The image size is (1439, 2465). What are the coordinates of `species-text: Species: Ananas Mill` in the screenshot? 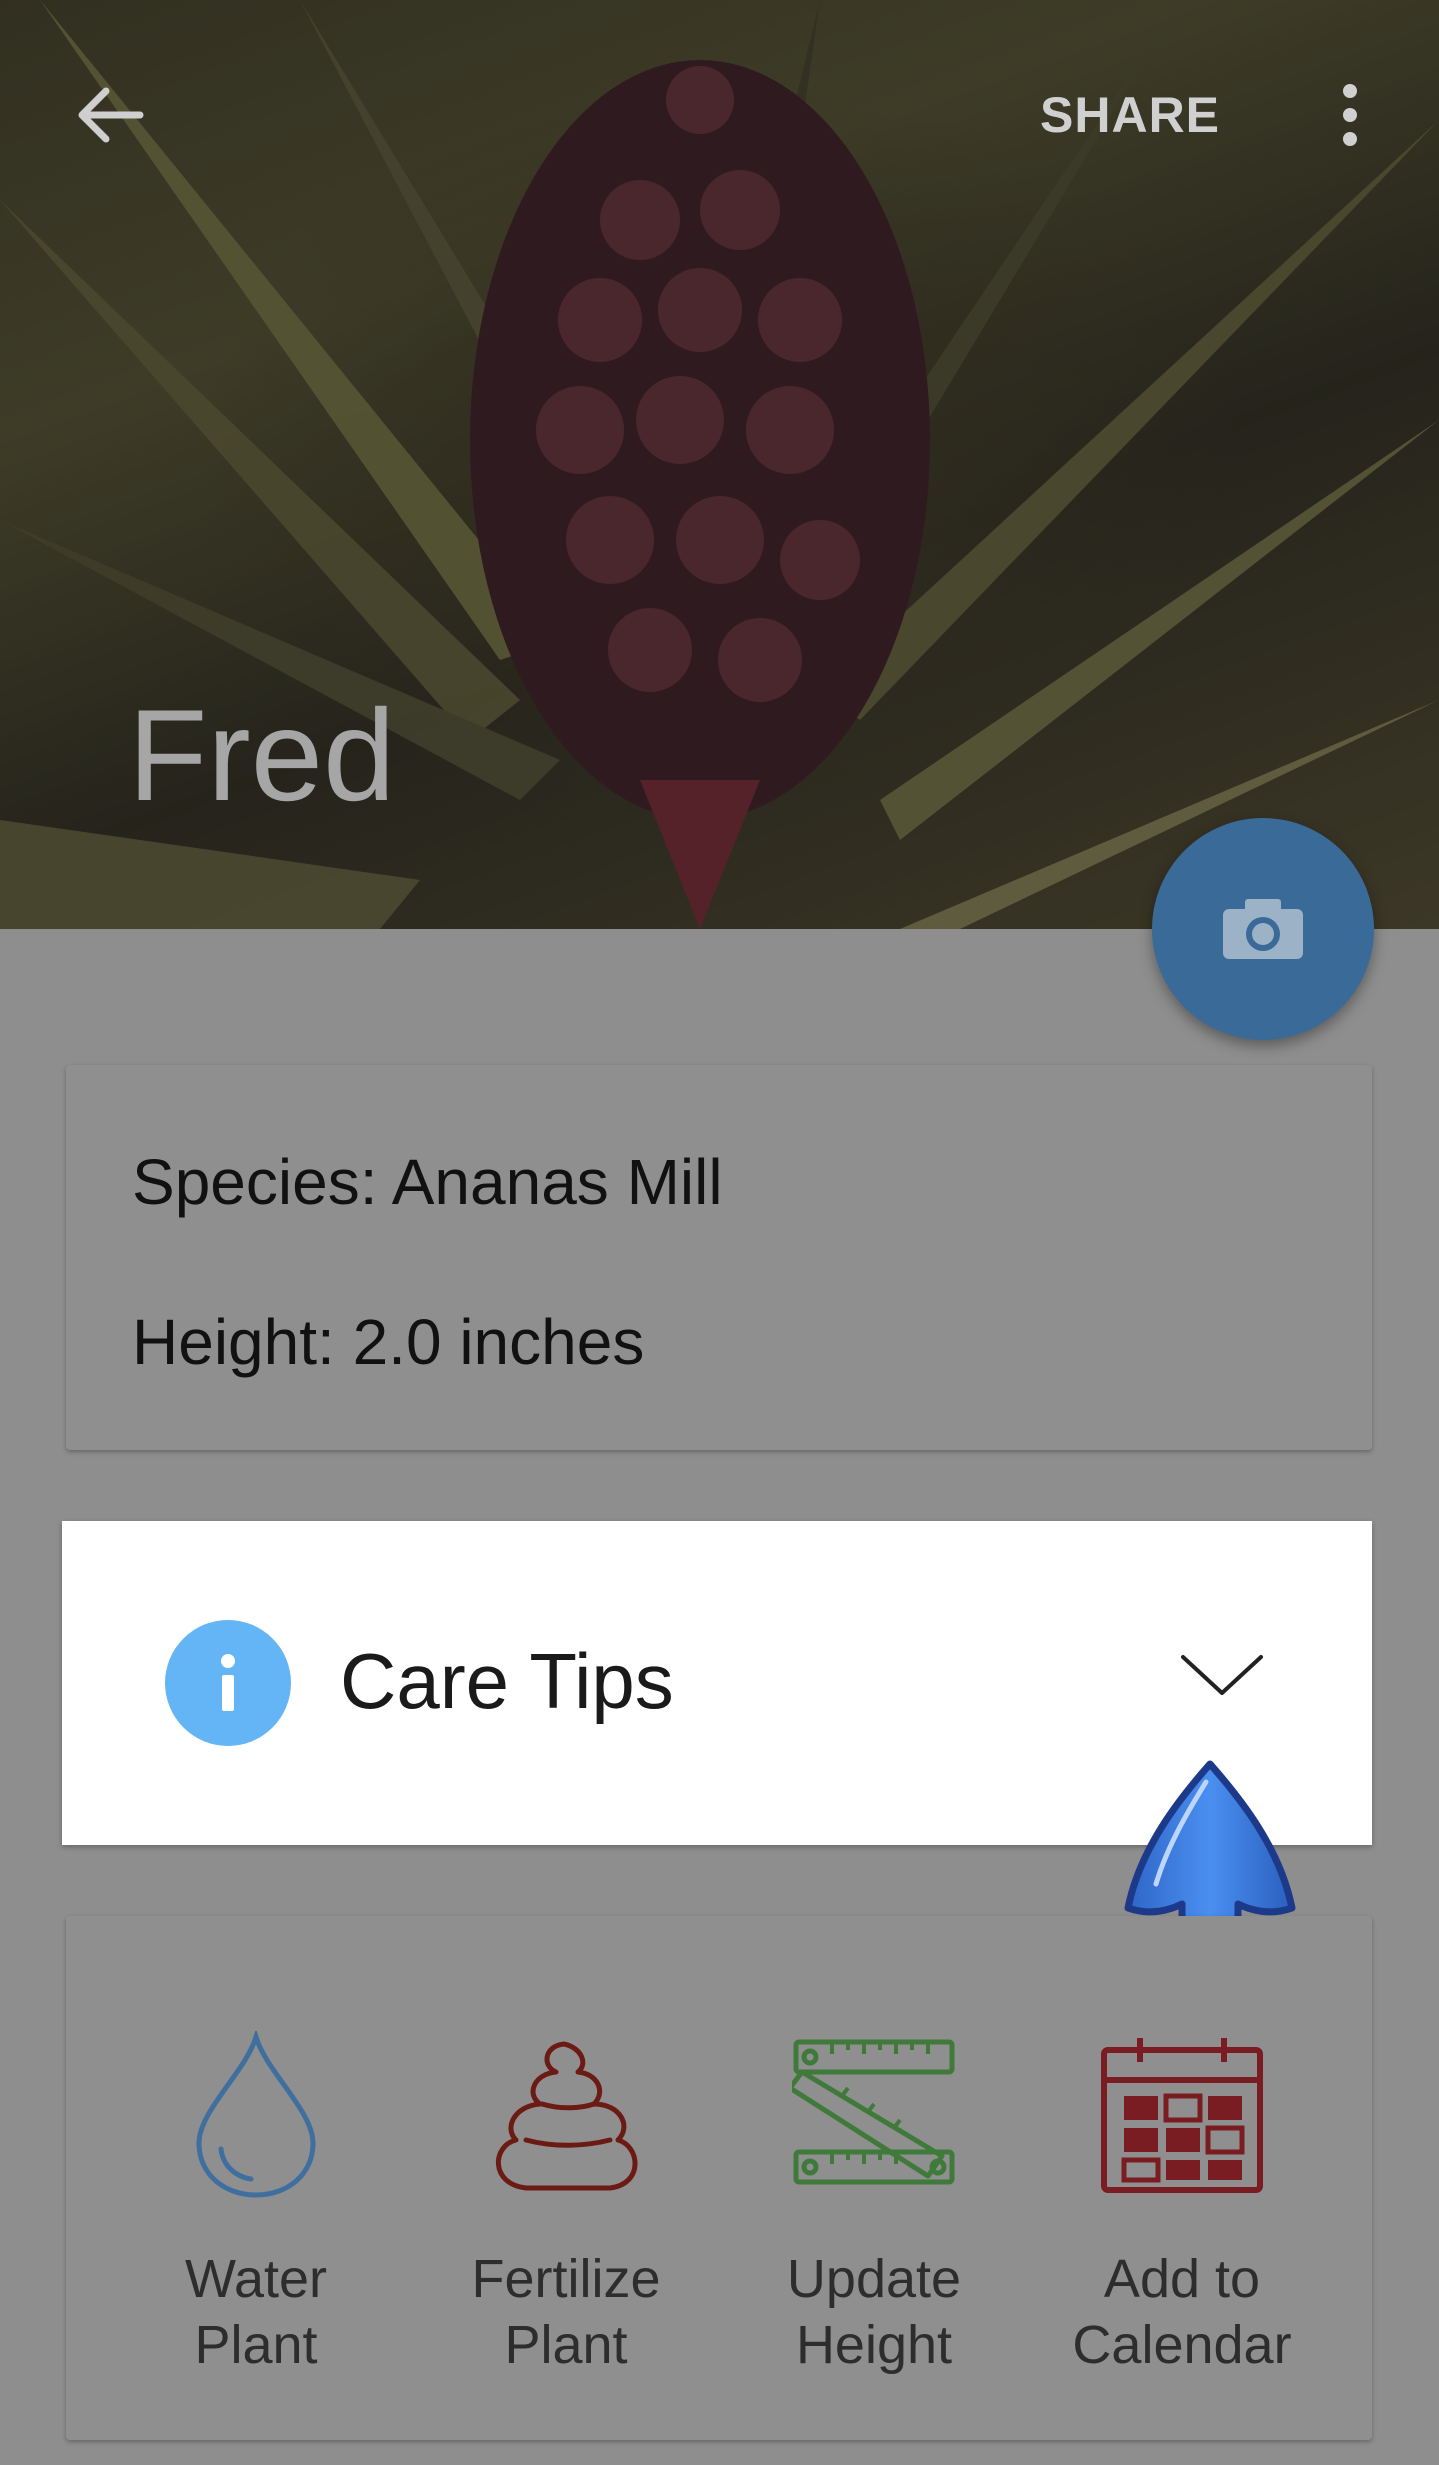 It's located at (427, 1182).